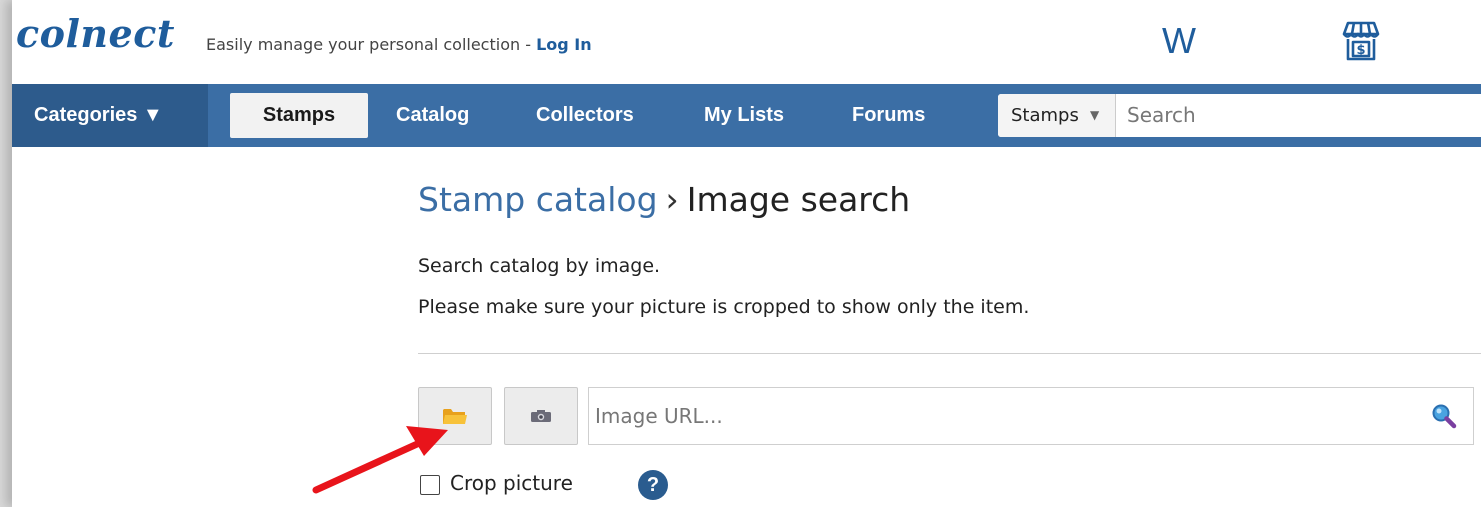  Describe the element at coordinates (888, 115) in the screenshot. I see `nav-forums: Forums` at that location.